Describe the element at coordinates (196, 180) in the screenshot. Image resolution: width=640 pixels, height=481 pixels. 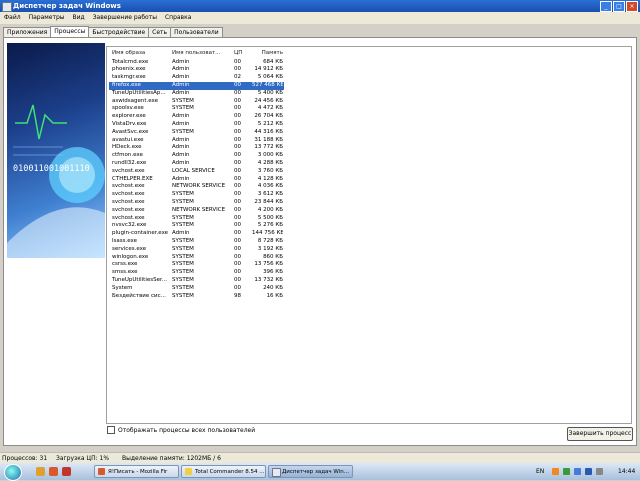
I see `process-row: CTHELPER.EXE Admin 00 4 128 КБ` at that location.